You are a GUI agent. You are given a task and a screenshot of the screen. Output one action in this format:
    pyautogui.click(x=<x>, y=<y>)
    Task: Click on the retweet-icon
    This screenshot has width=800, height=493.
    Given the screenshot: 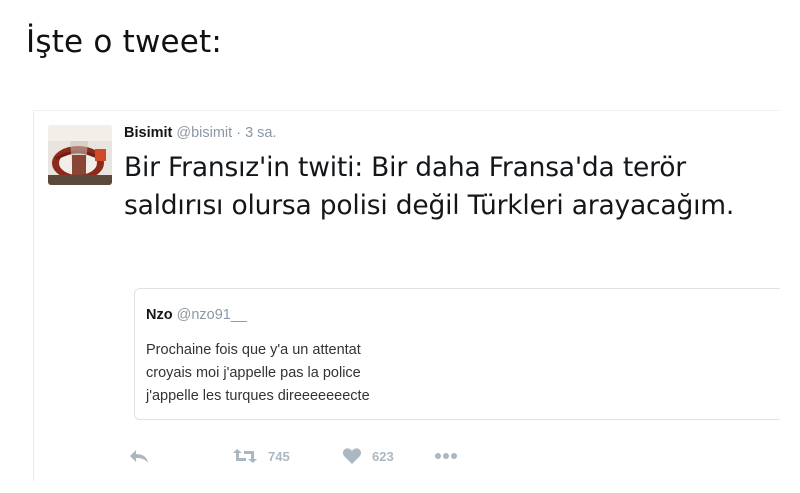 What is the action you would take?
    pyautogui.click(x=245, y=456)
    